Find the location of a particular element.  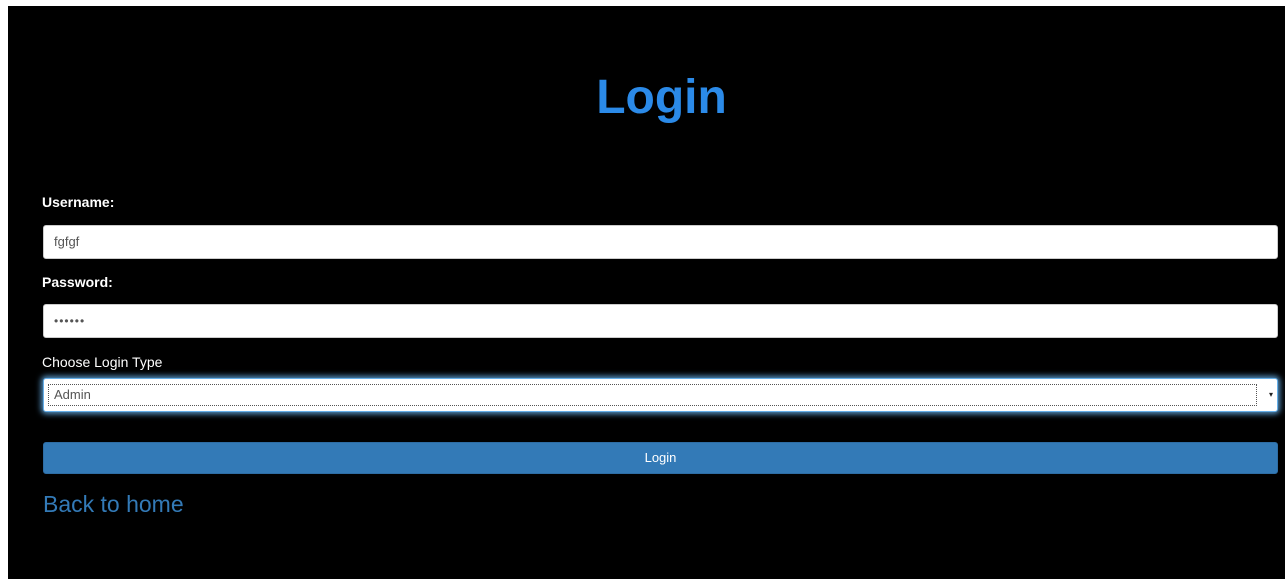

login-type-selected: Admin is located at coordinates (652, 395).